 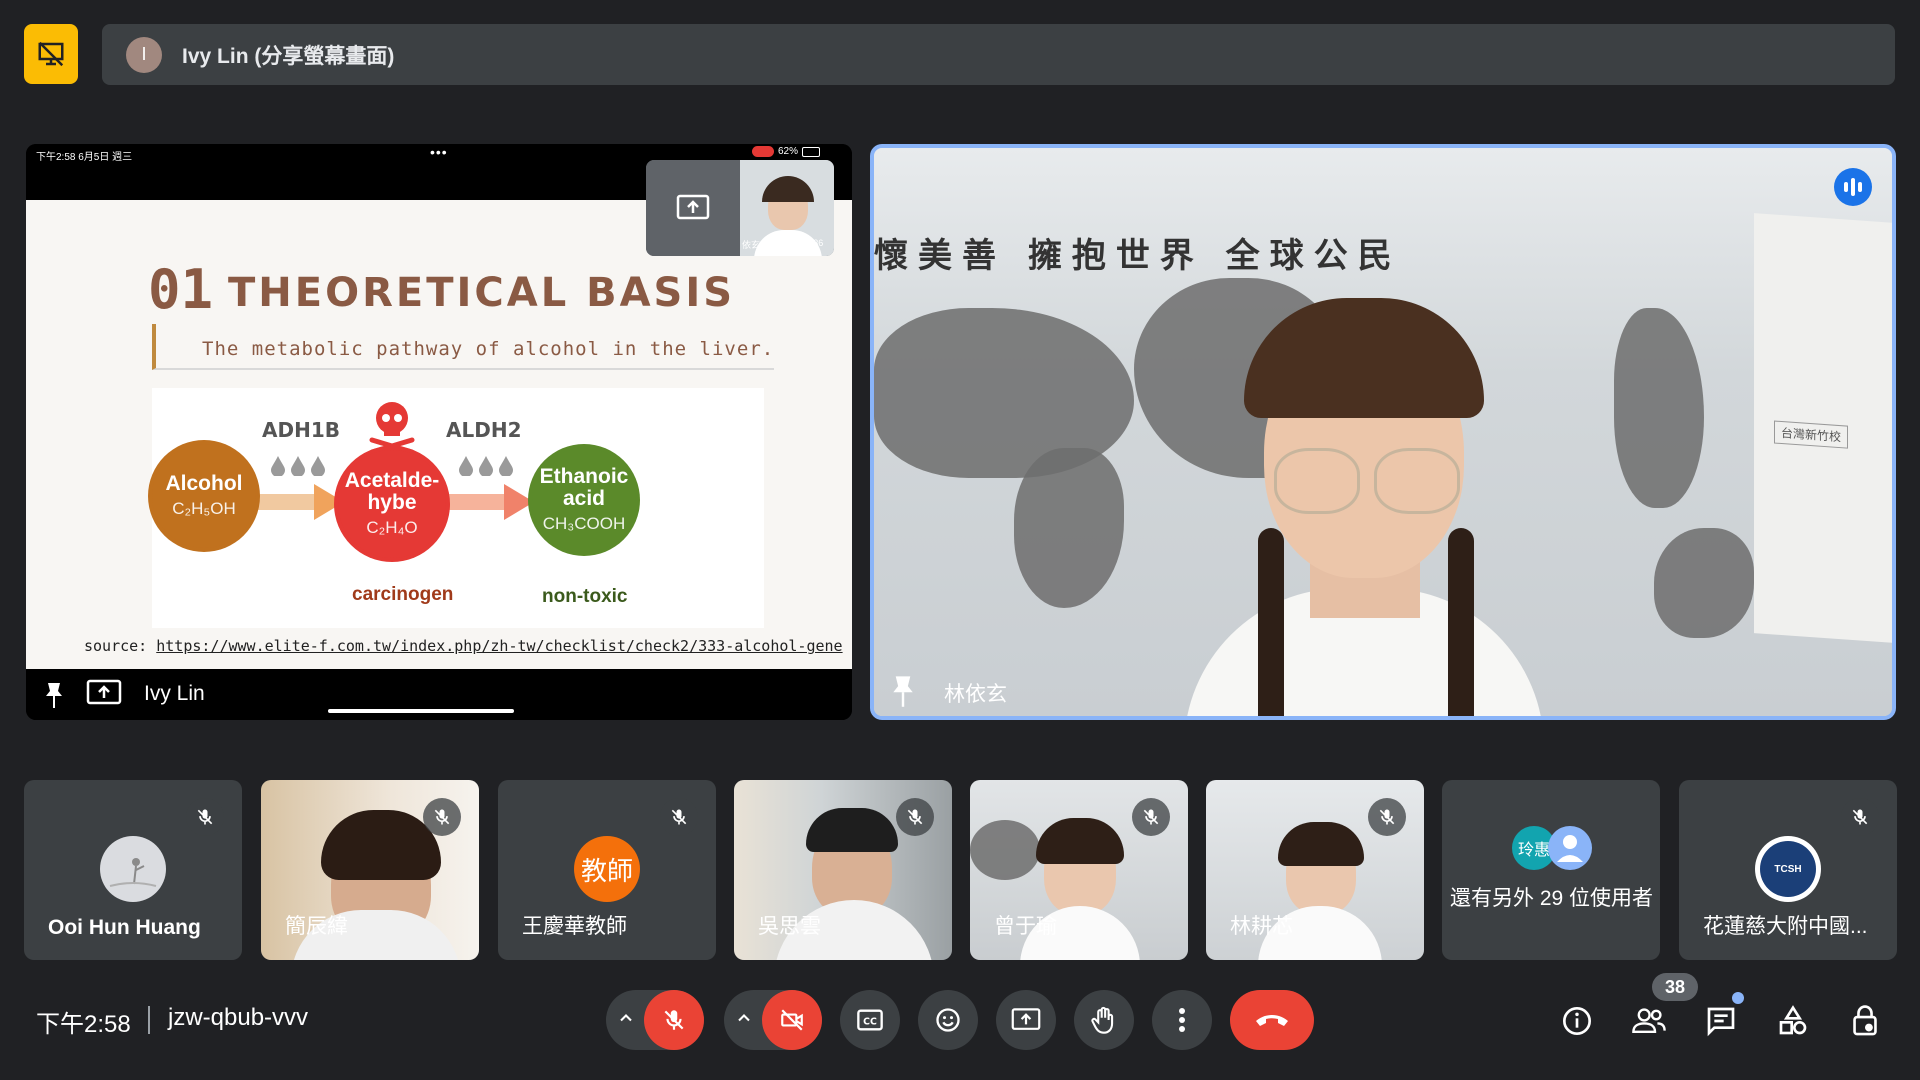 What do you see at coordinates (144, 54) in the screenshot?
I see `presenter-avatar: I` at bounding box center [144, 54].